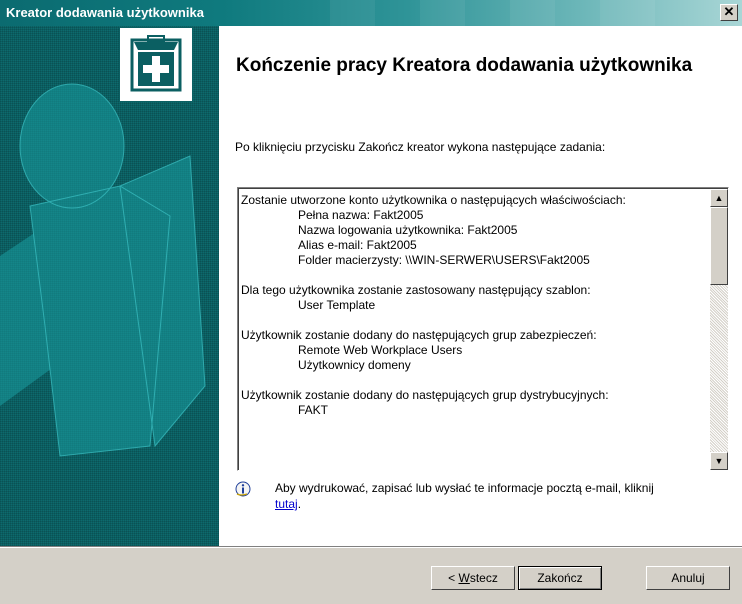  I want to click on scroll-down-button: ▼, so click(719, 461).